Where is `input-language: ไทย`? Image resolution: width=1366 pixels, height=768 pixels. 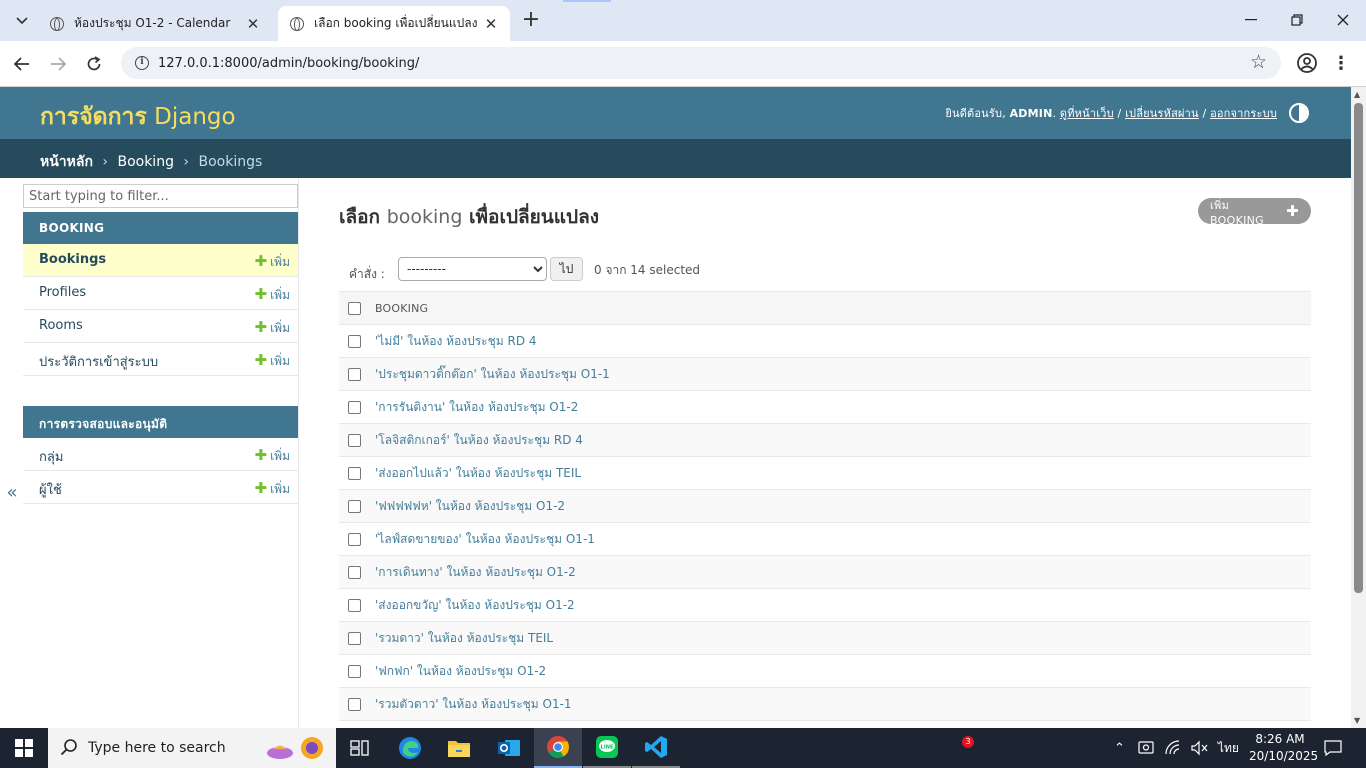 input-language: ไทย is located at coordinates (1228, 748).